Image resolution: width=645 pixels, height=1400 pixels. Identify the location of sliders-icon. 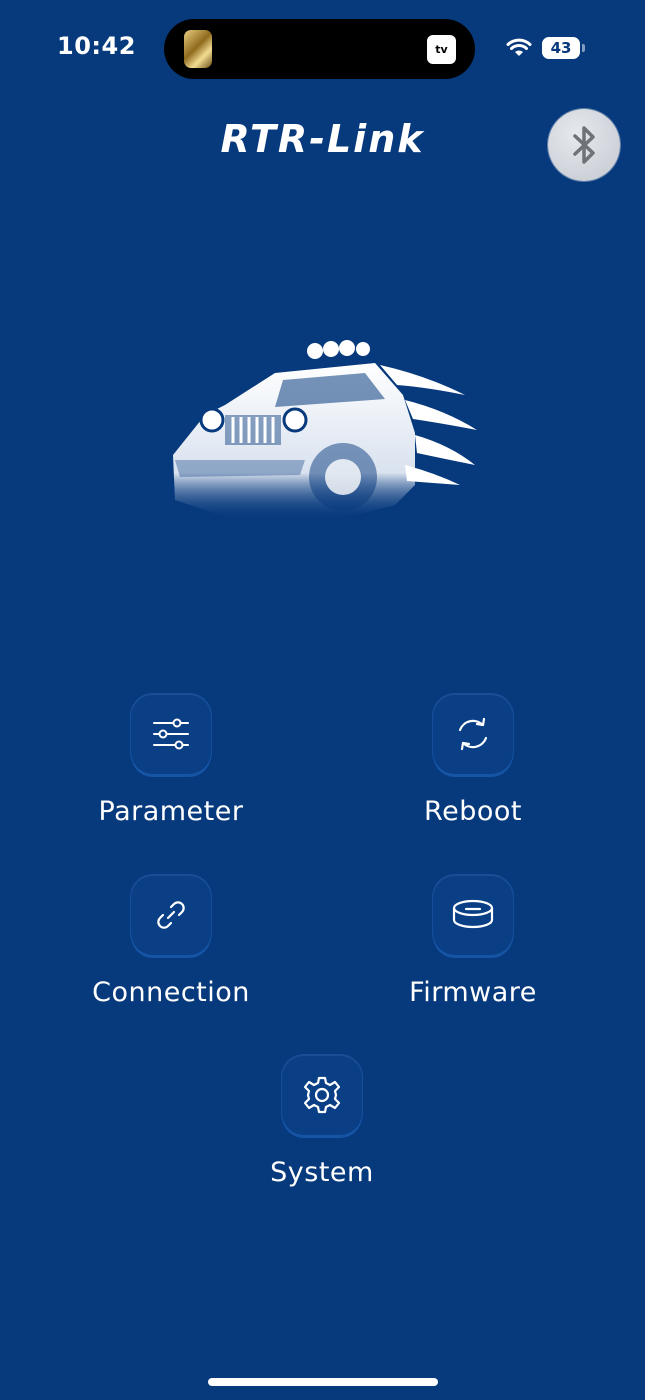
(171, 734).